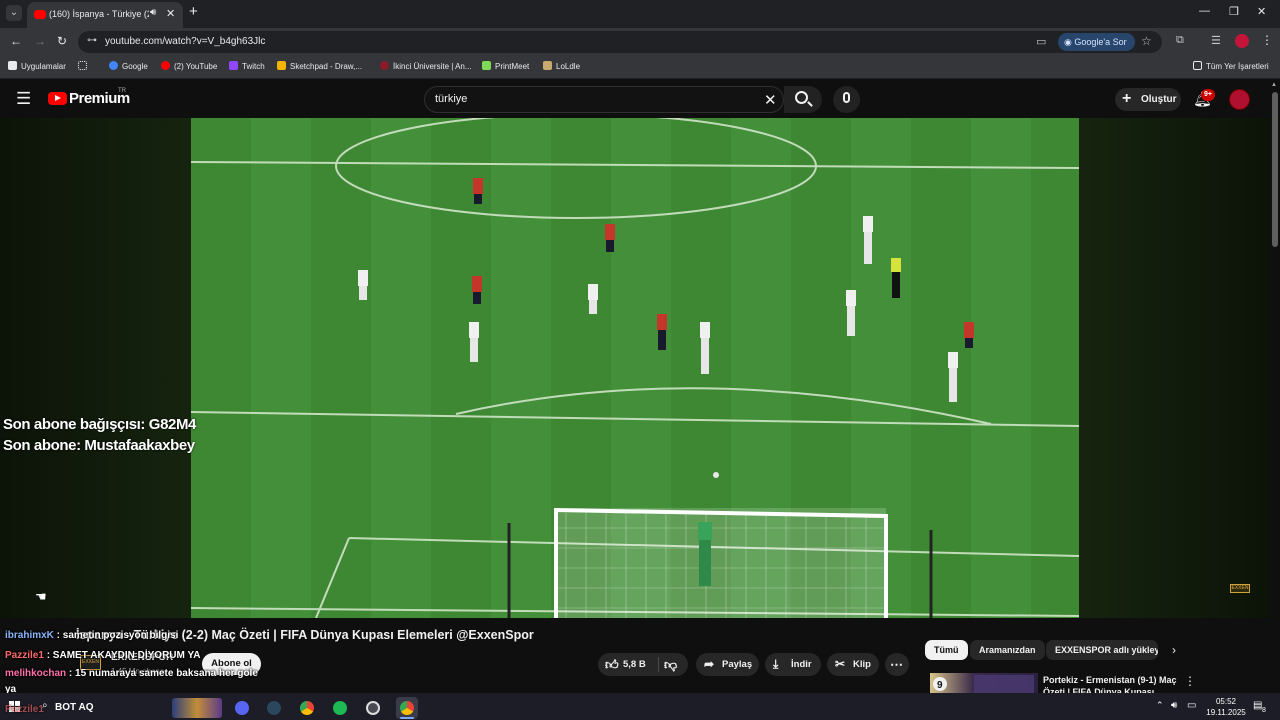 Image resolution: width=1280 pixels, height=720 pixels. Describe the element at coordinates (451, 99) in the screenshot. I see `search-input: türkiye` at that location.